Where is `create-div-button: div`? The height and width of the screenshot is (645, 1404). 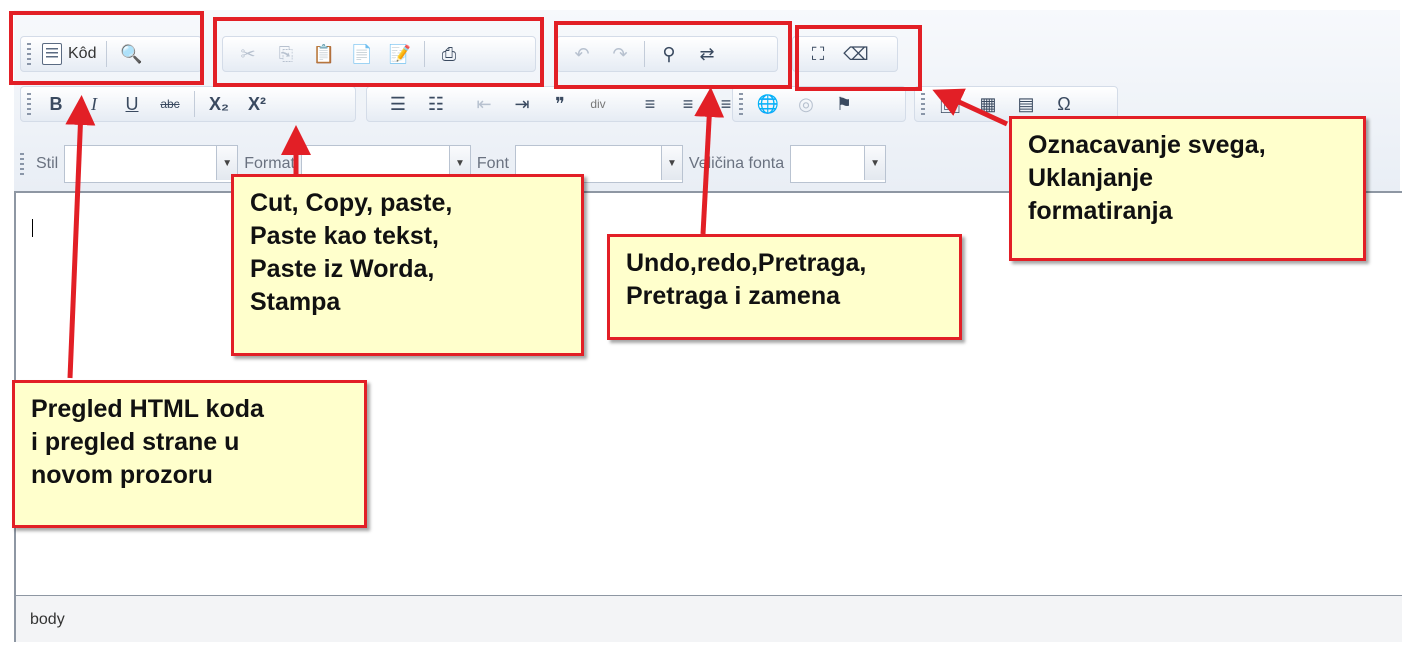
create-div-button: div is located at coordinates (598, 104).